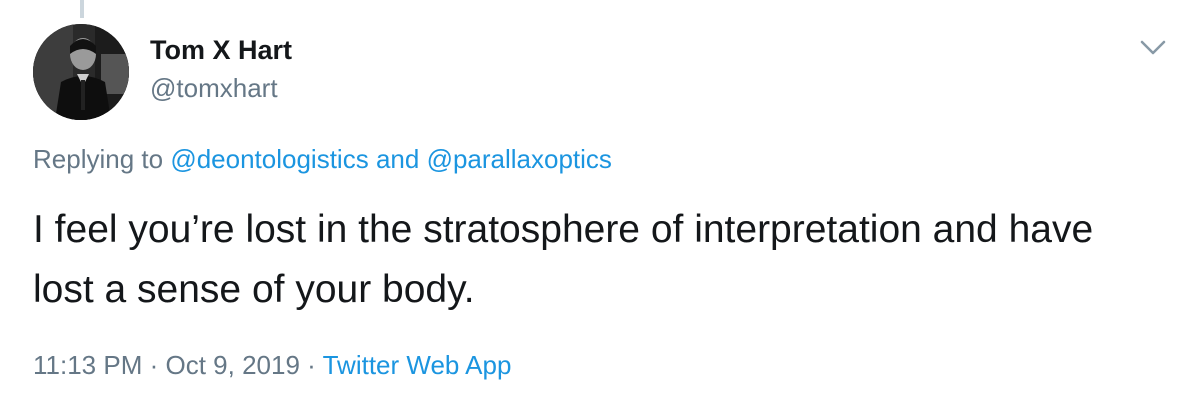  Describe the element at coordinates (221, 50) in the screenshot. I see `author-name: Tom X Hart` at that location.